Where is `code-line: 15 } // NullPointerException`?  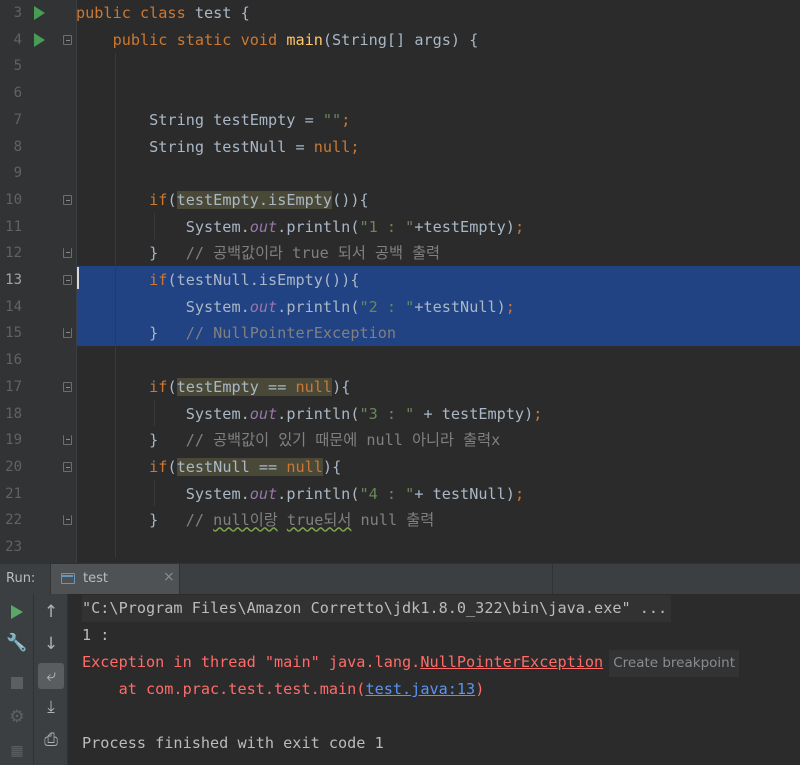
code-line: 15 } // NullPointerException is located at coordinates (400, 333).